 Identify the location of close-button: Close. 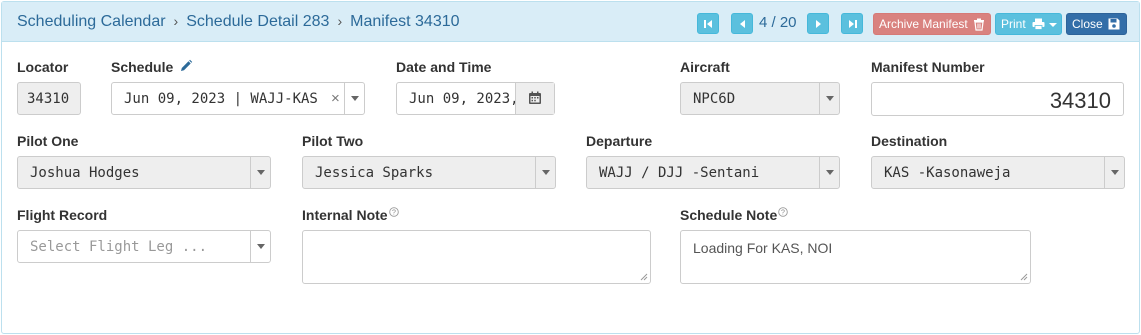
(1096, 24).